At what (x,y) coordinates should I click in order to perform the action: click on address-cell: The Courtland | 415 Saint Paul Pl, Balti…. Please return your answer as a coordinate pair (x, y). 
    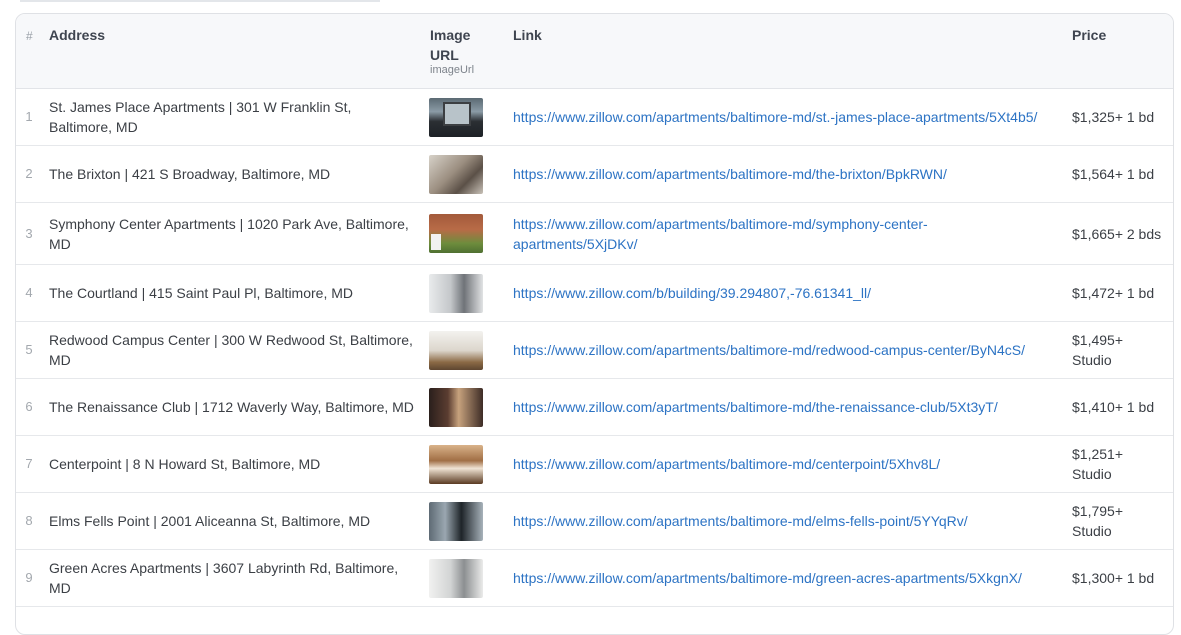
    Looking at the image, I should click on (201, 293).